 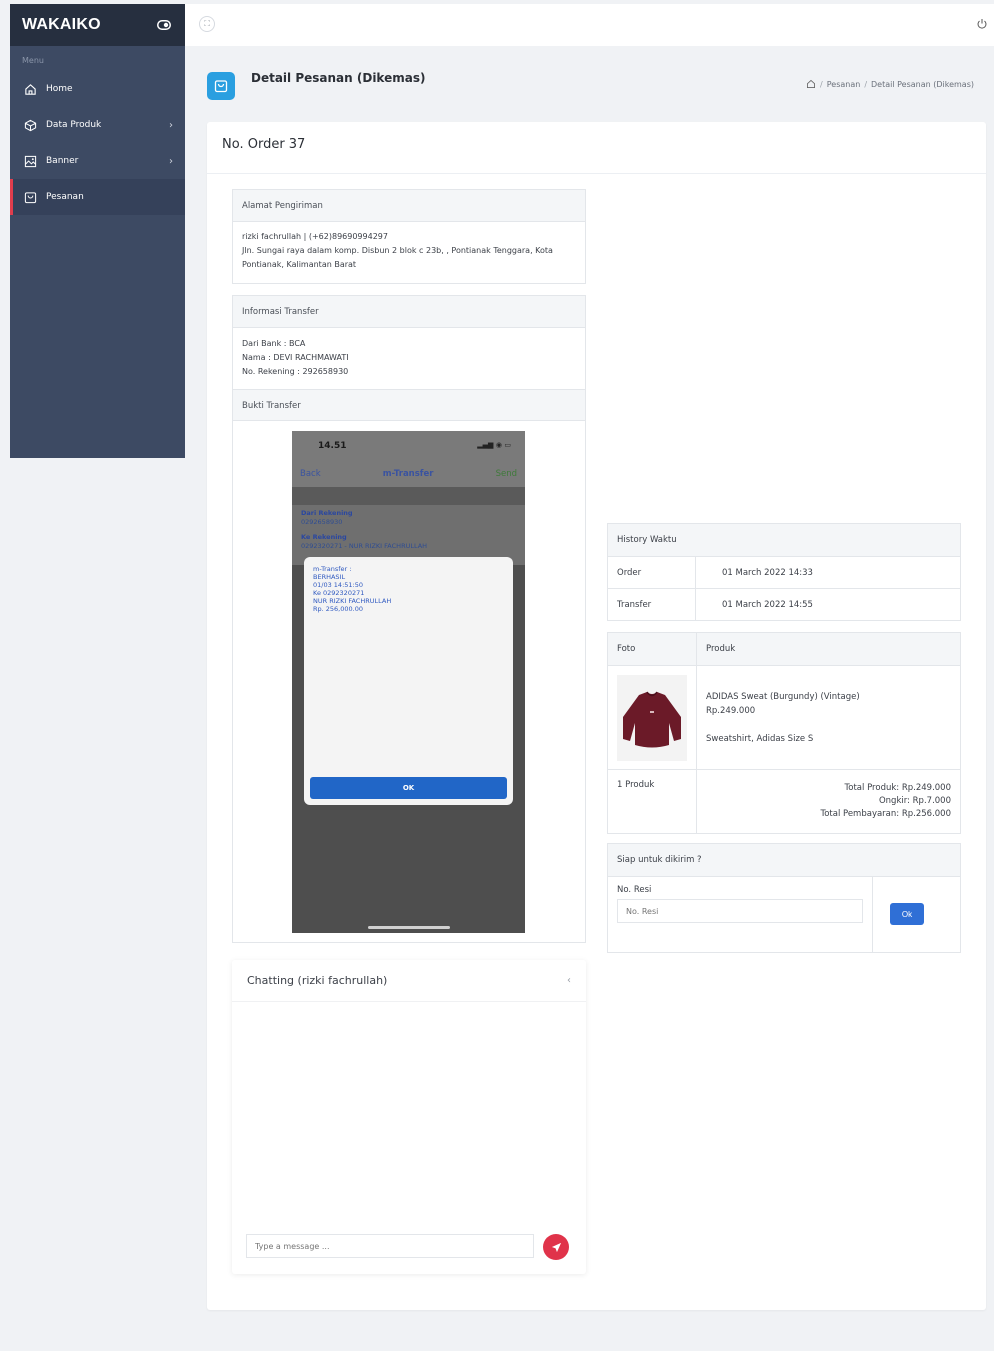 I want to click on breadcrumb-current: Detail Pesanan (Dikemas), so click(x=922, y=84).